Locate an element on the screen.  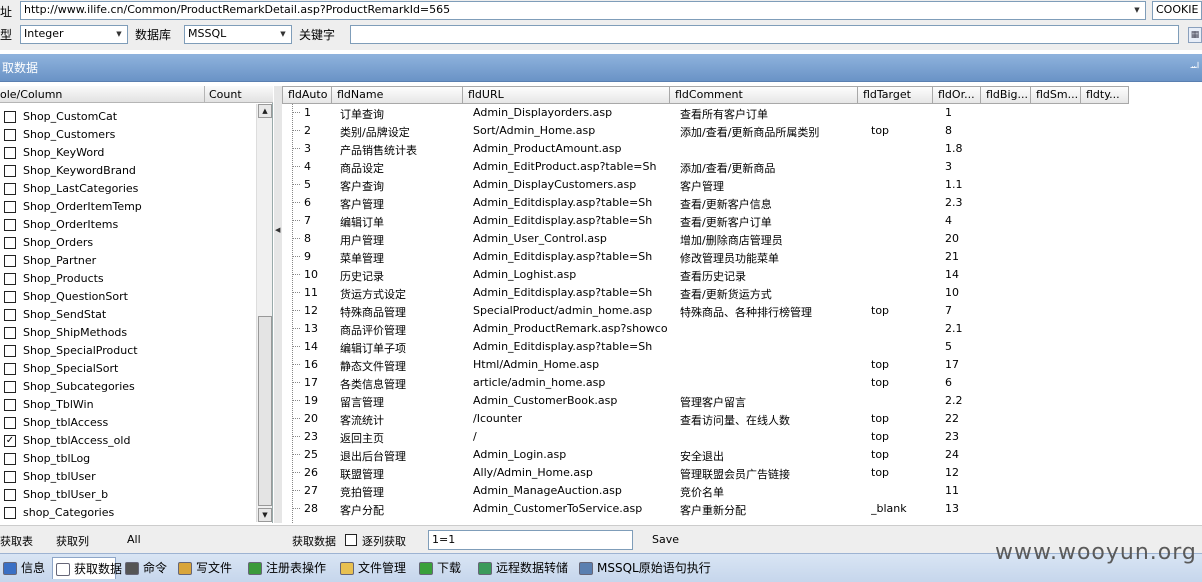
table-list-item: Shop_Customers is located at coordinates (127, 135).